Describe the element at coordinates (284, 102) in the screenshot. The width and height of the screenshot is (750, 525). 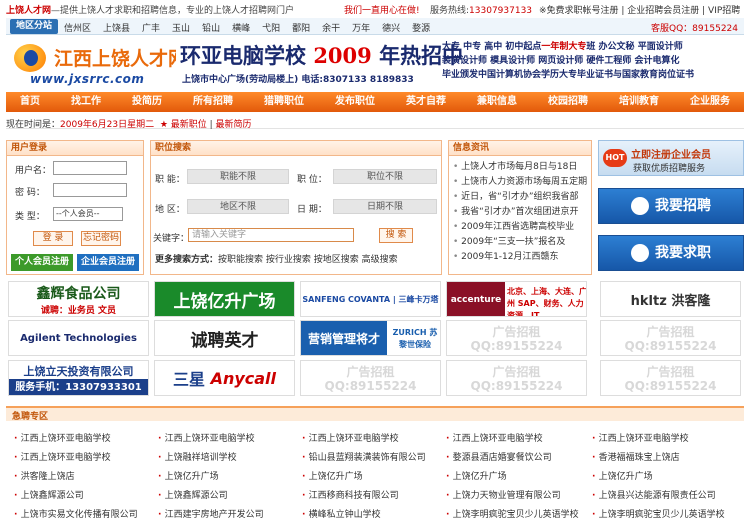
I see `nav-headhunt: 猎聘职位` at that location.